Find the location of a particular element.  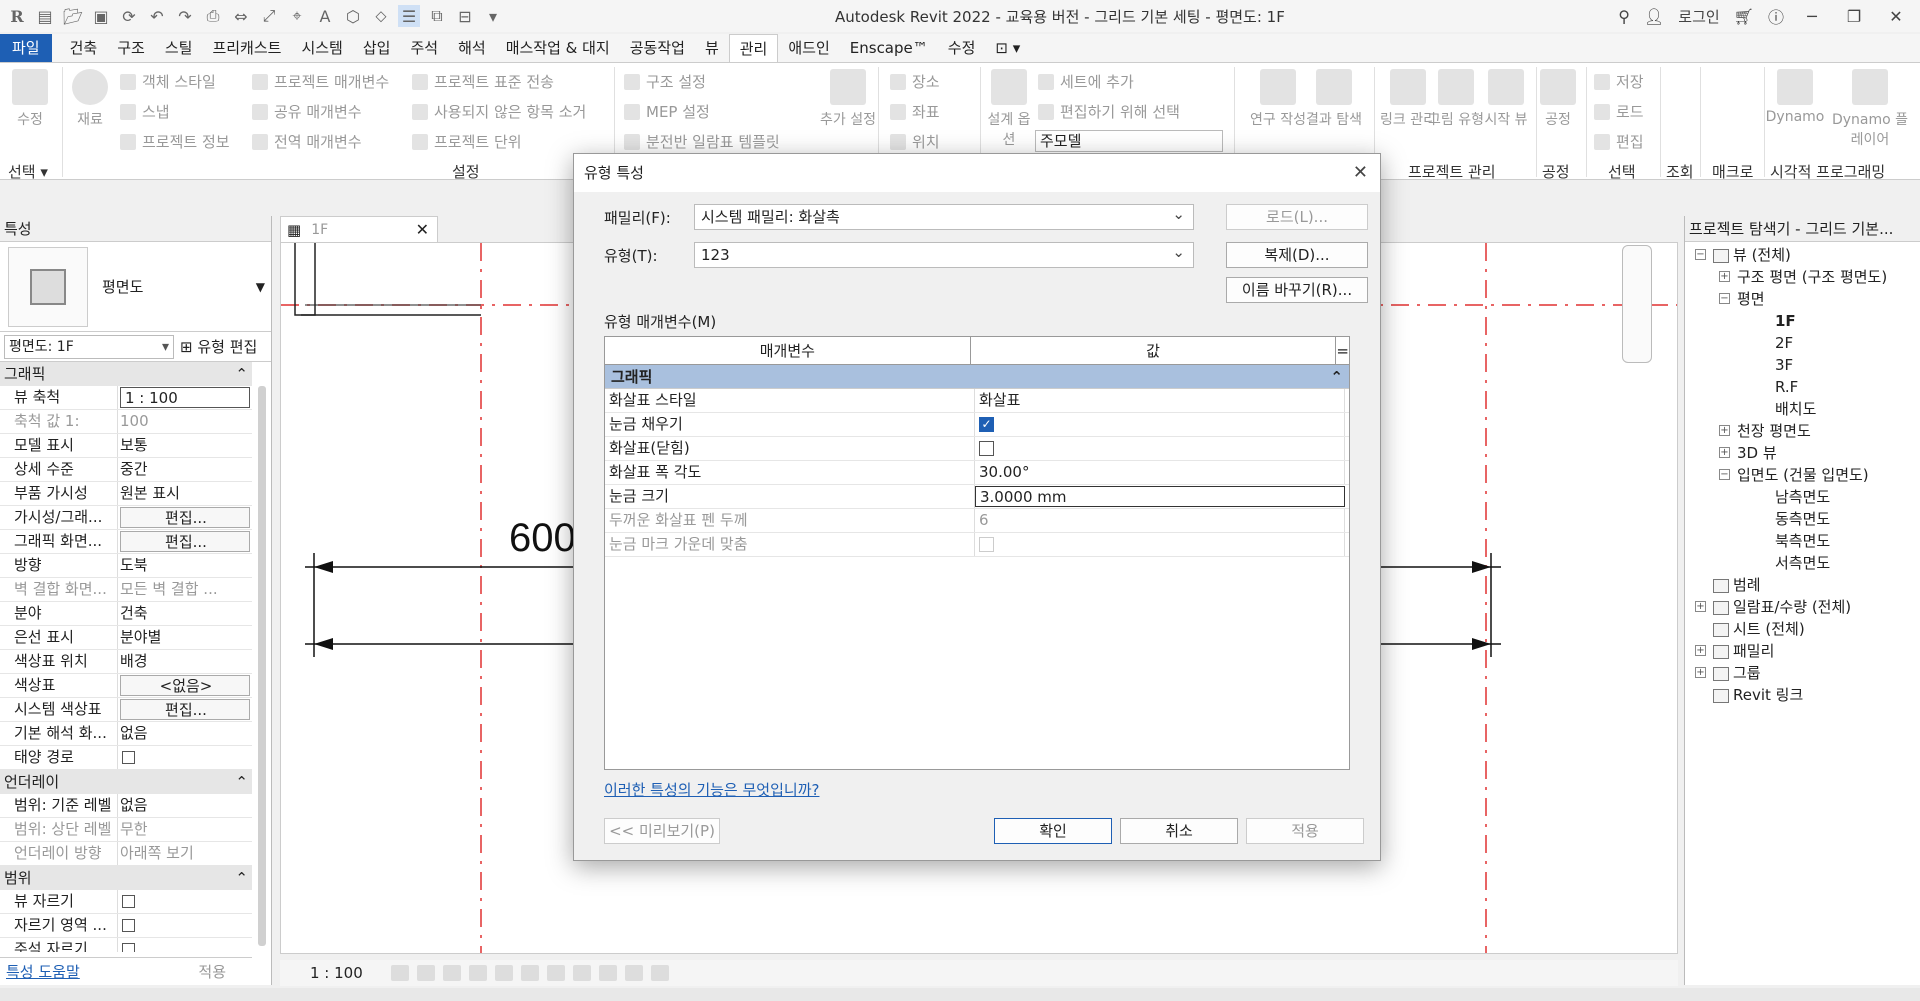

coordinates-button: 좌표 is located at coordinates (915, 111).